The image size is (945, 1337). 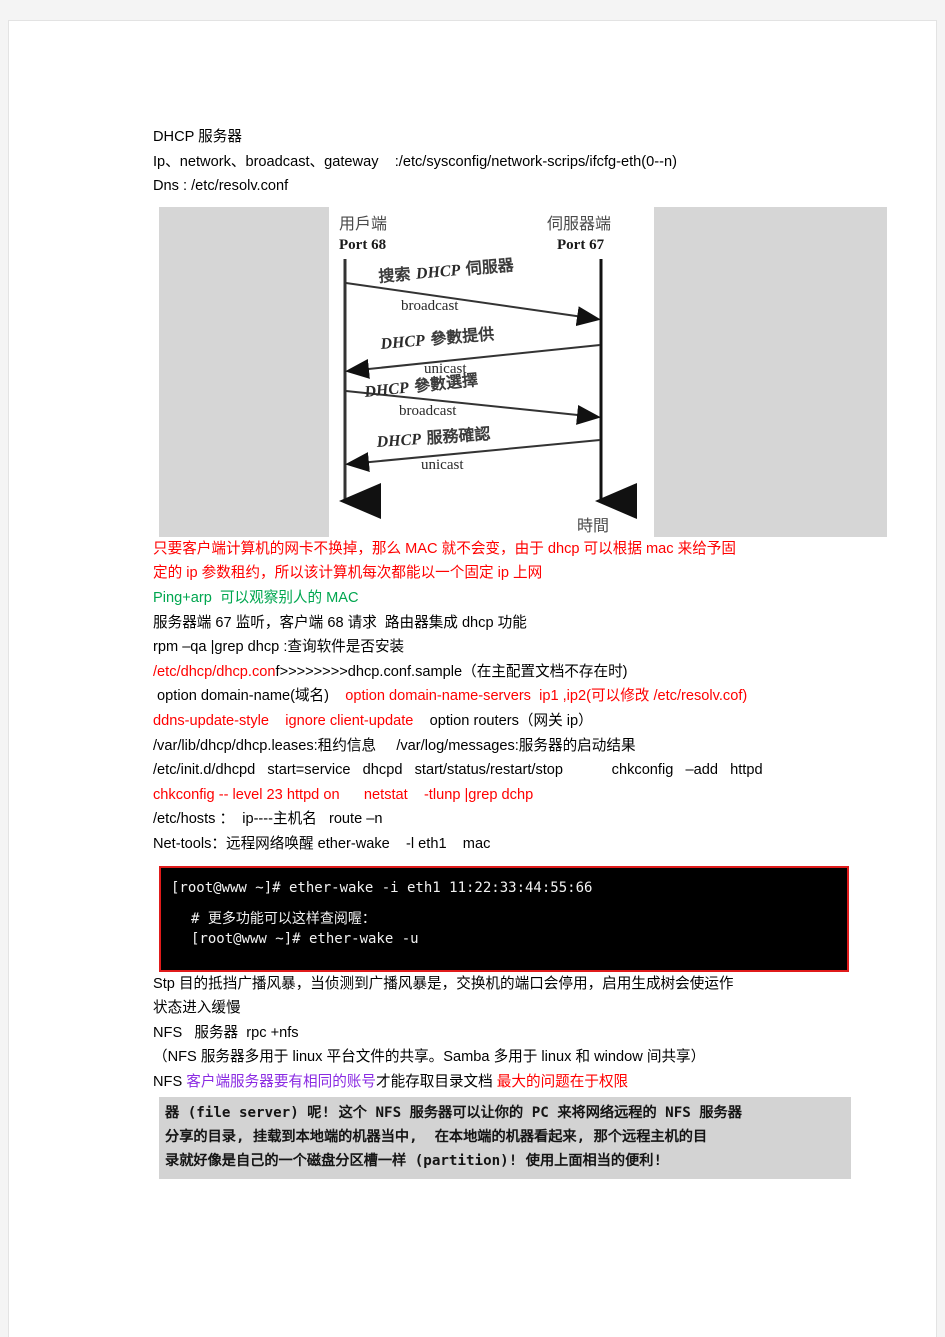 I want to click on message-title-4: DHCP 服務確認, so click(x=433, y=437).